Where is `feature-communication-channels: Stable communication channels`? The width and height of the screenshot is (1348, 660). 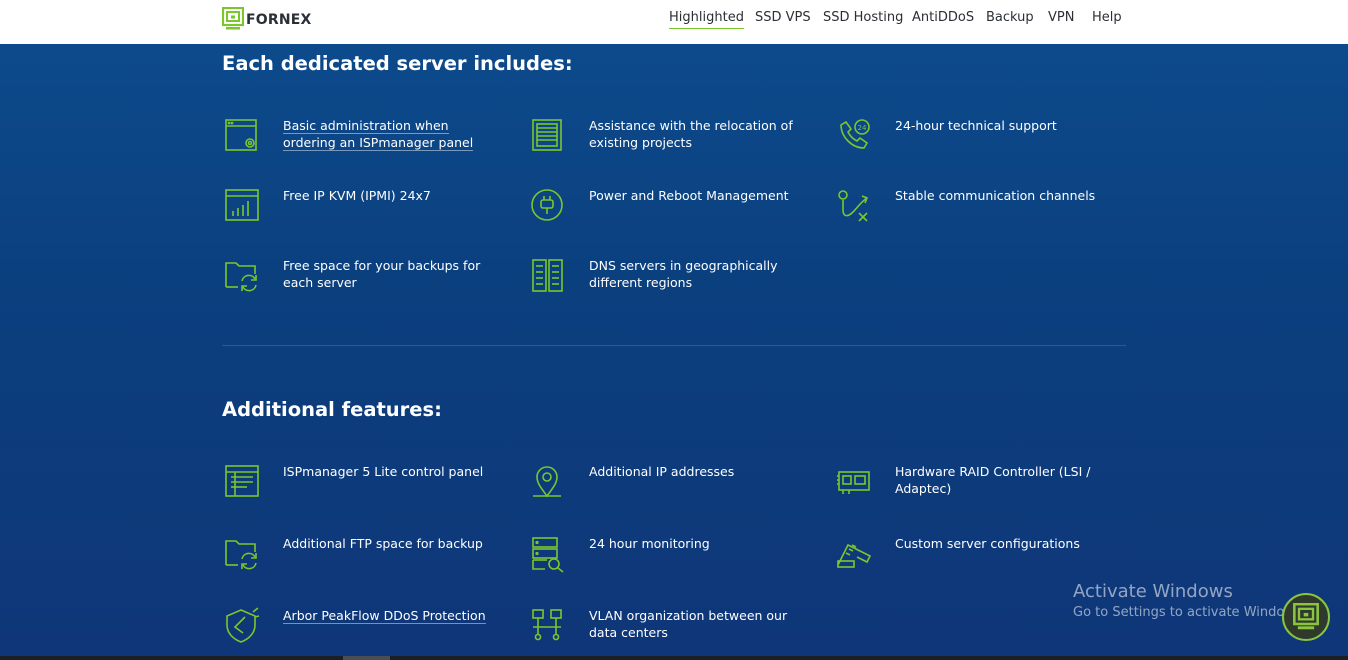
feature-communication-channels: Stable communication channels is located at coordinates (974, 206).